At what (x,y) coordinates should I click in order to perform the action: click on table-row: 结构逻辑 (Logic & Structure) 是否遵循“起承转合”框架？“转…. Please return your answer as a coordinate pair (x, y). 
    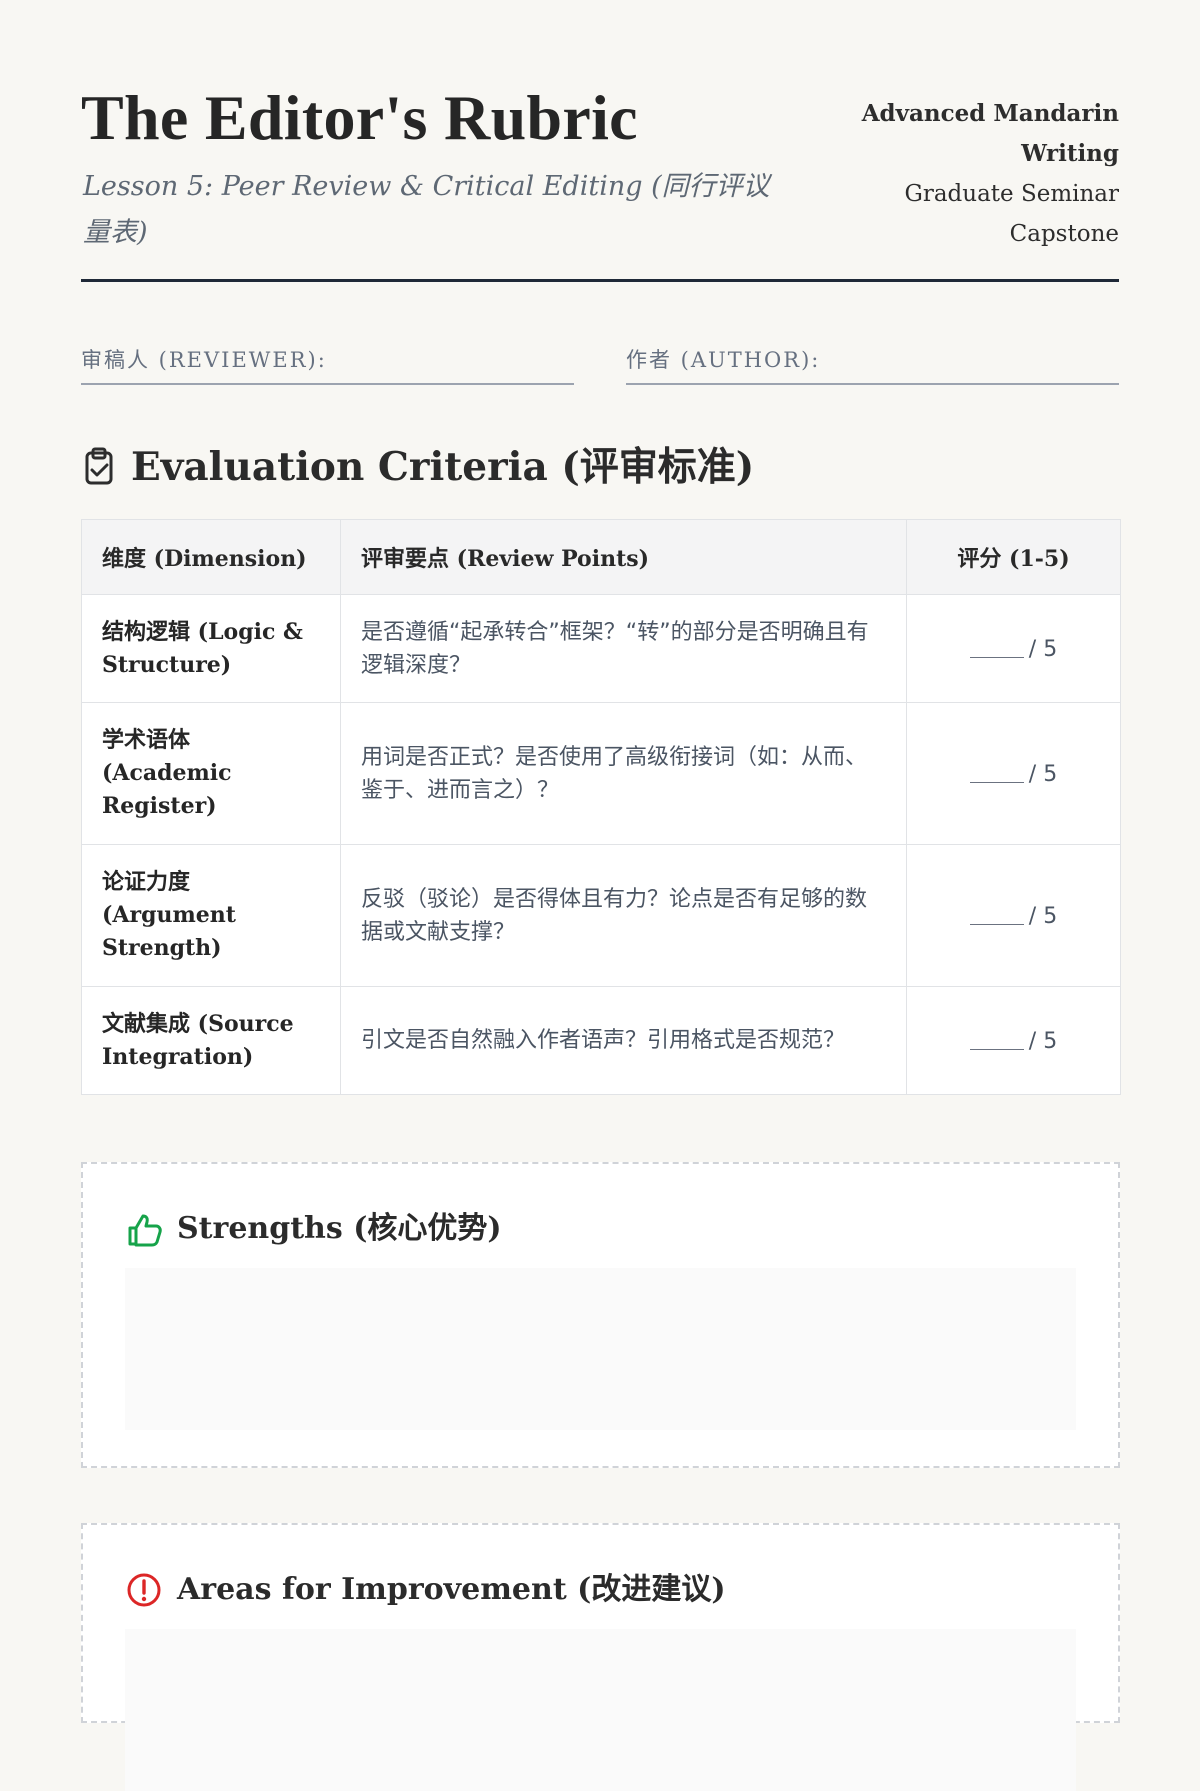
    Looking at the image, I should click on (601, 648).